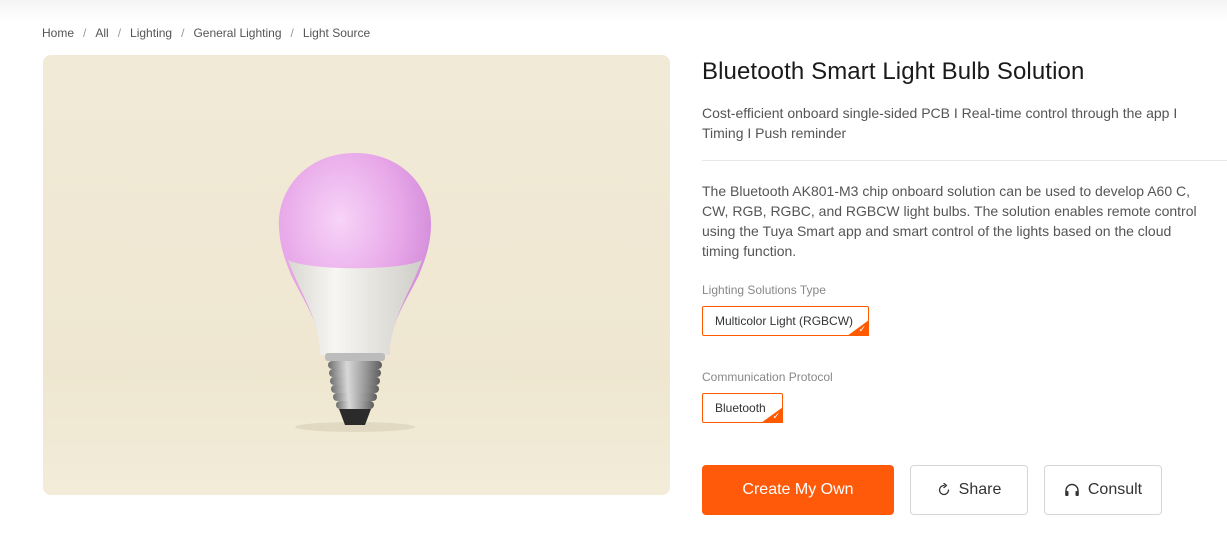 Image resolution: width=1227 pixels, height=553 pixels. I want to click on create-my-own-button: Create My Own, so click(798, 490).